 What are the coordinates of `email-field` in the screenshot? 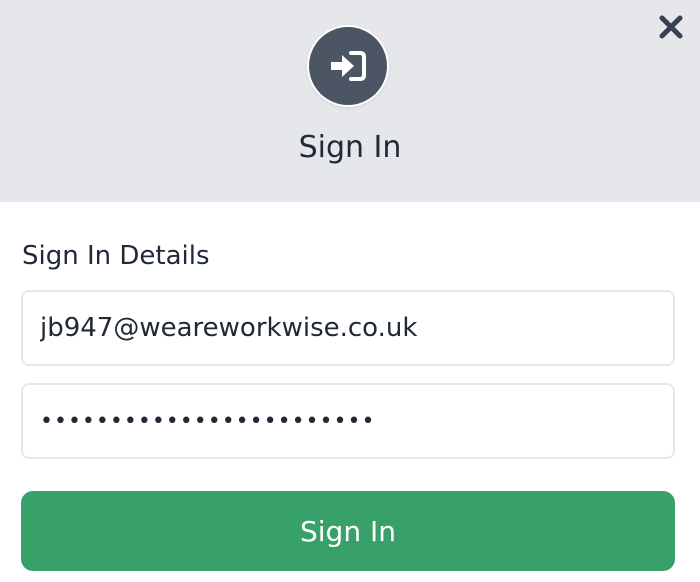 It's located at (348, 328).